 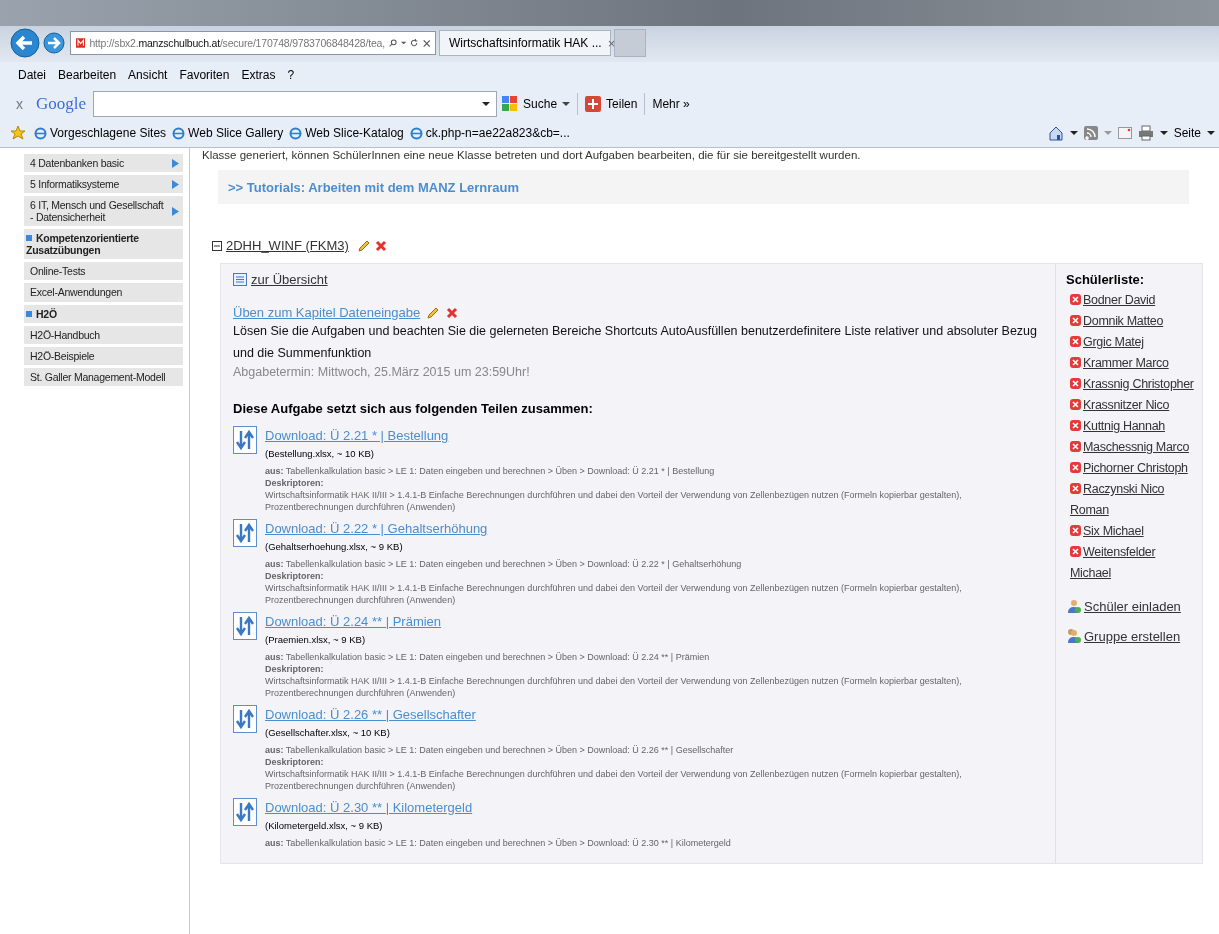 I want to click on action-link: Schüler einladen, so click(x=1132, y=606).